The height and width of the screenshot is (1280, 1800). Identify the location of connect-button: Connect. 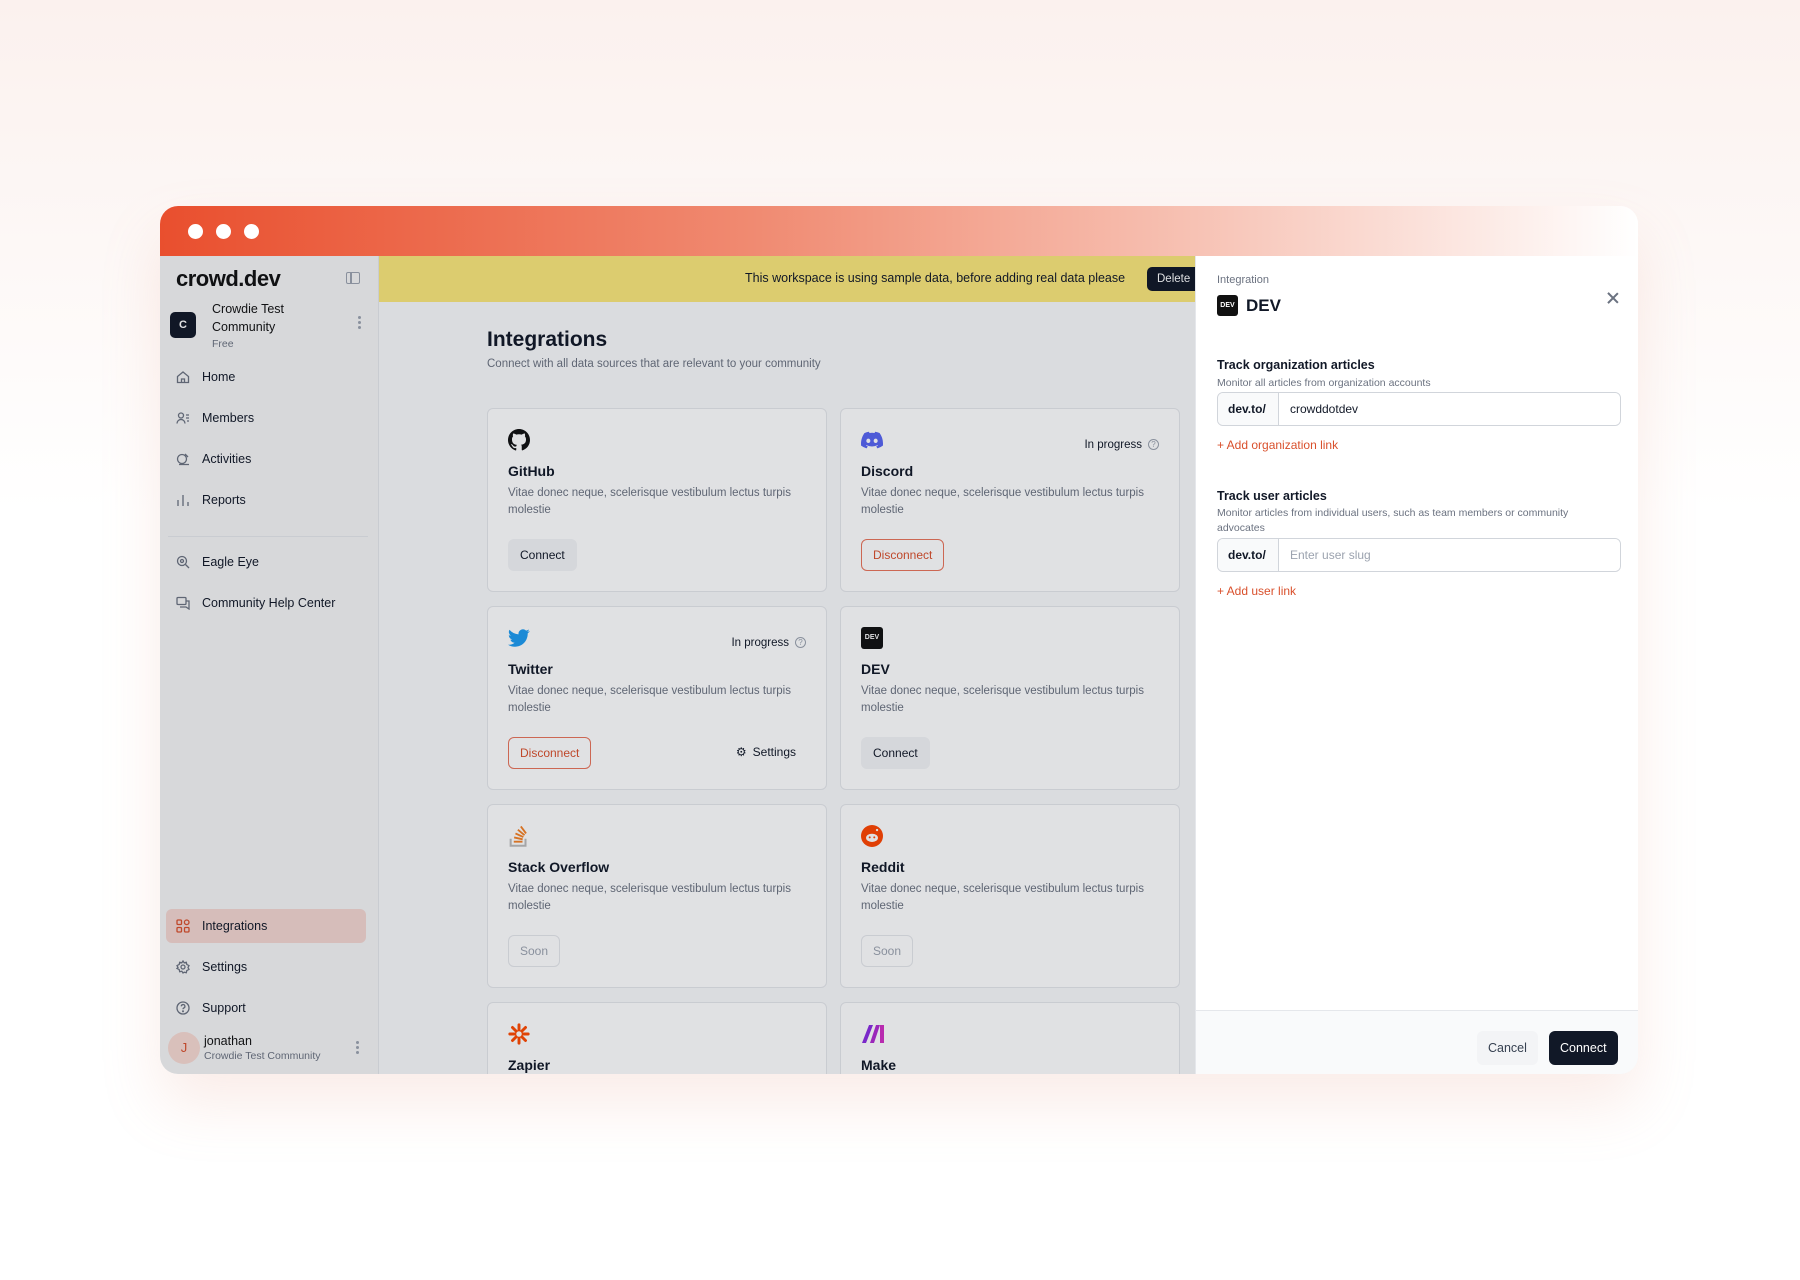
(1583, 1048).